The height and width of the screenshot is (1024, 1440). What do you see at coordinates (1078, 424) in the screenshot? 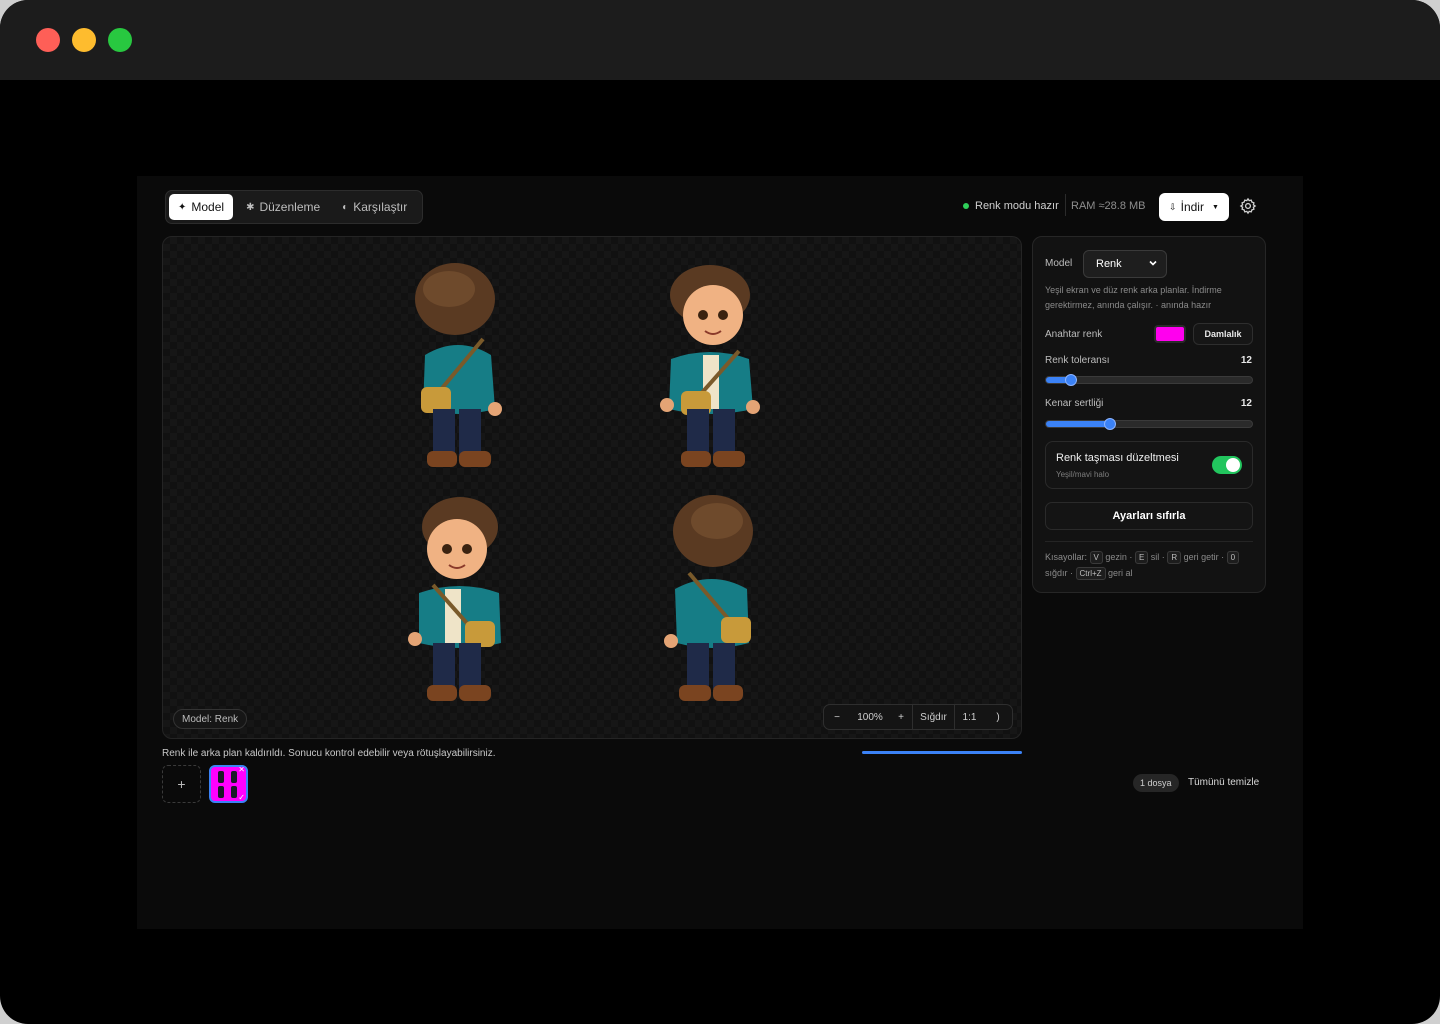
I see `edge-slider-fill` at bounding box center [1078, 424].